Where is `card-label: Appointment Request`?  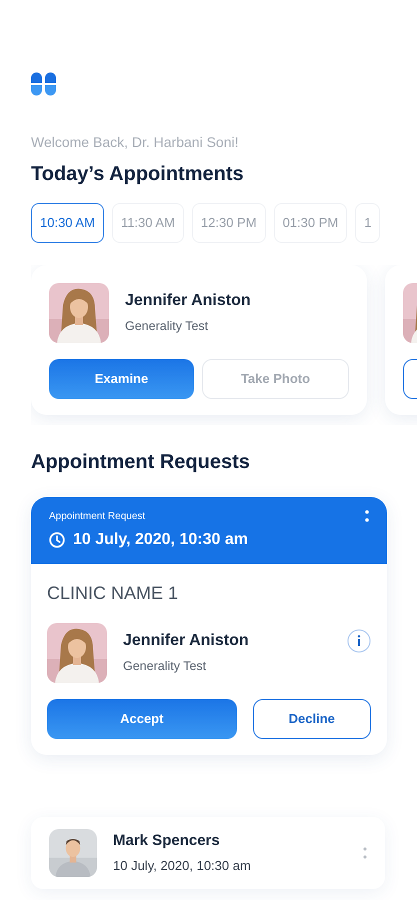
card-label: Appointment Request is located at coordinates (97, 517).